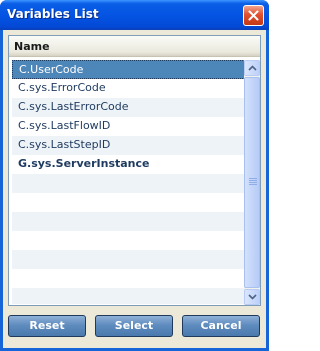 This screenshot has height=351, width=320. What do you see at coordinates (134, 46) in the screenshot?
I see `column-header-name: Name` at bounding box center [134, 46].